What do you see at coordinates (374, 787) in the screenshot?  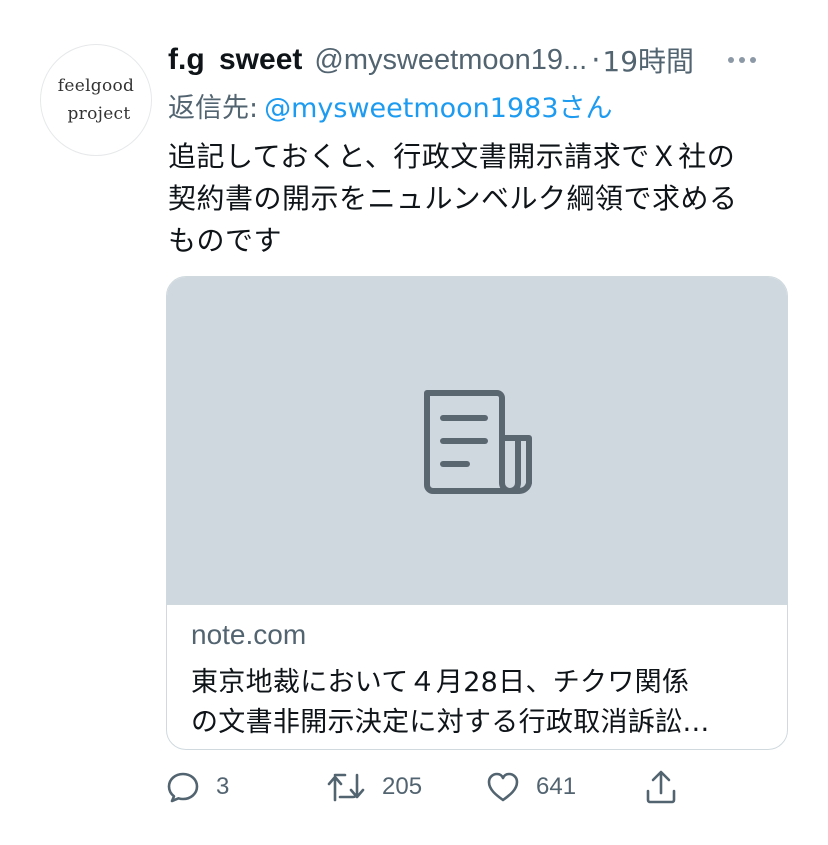 I see `retweet-button: 205` at bounding box center [374, 787].